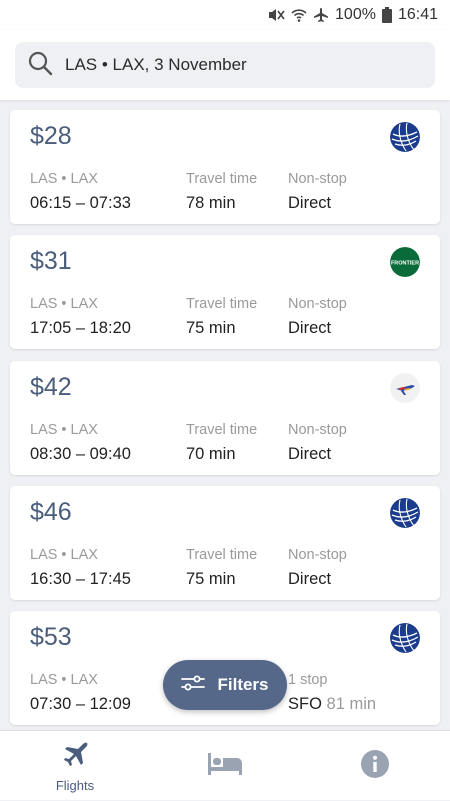 The width and height of the screenshot is (450, 801). What do you see at coordinates (351, 704) in the screenshot?
I see `layover-duration: 81 min` at bounding box center [351, 704].